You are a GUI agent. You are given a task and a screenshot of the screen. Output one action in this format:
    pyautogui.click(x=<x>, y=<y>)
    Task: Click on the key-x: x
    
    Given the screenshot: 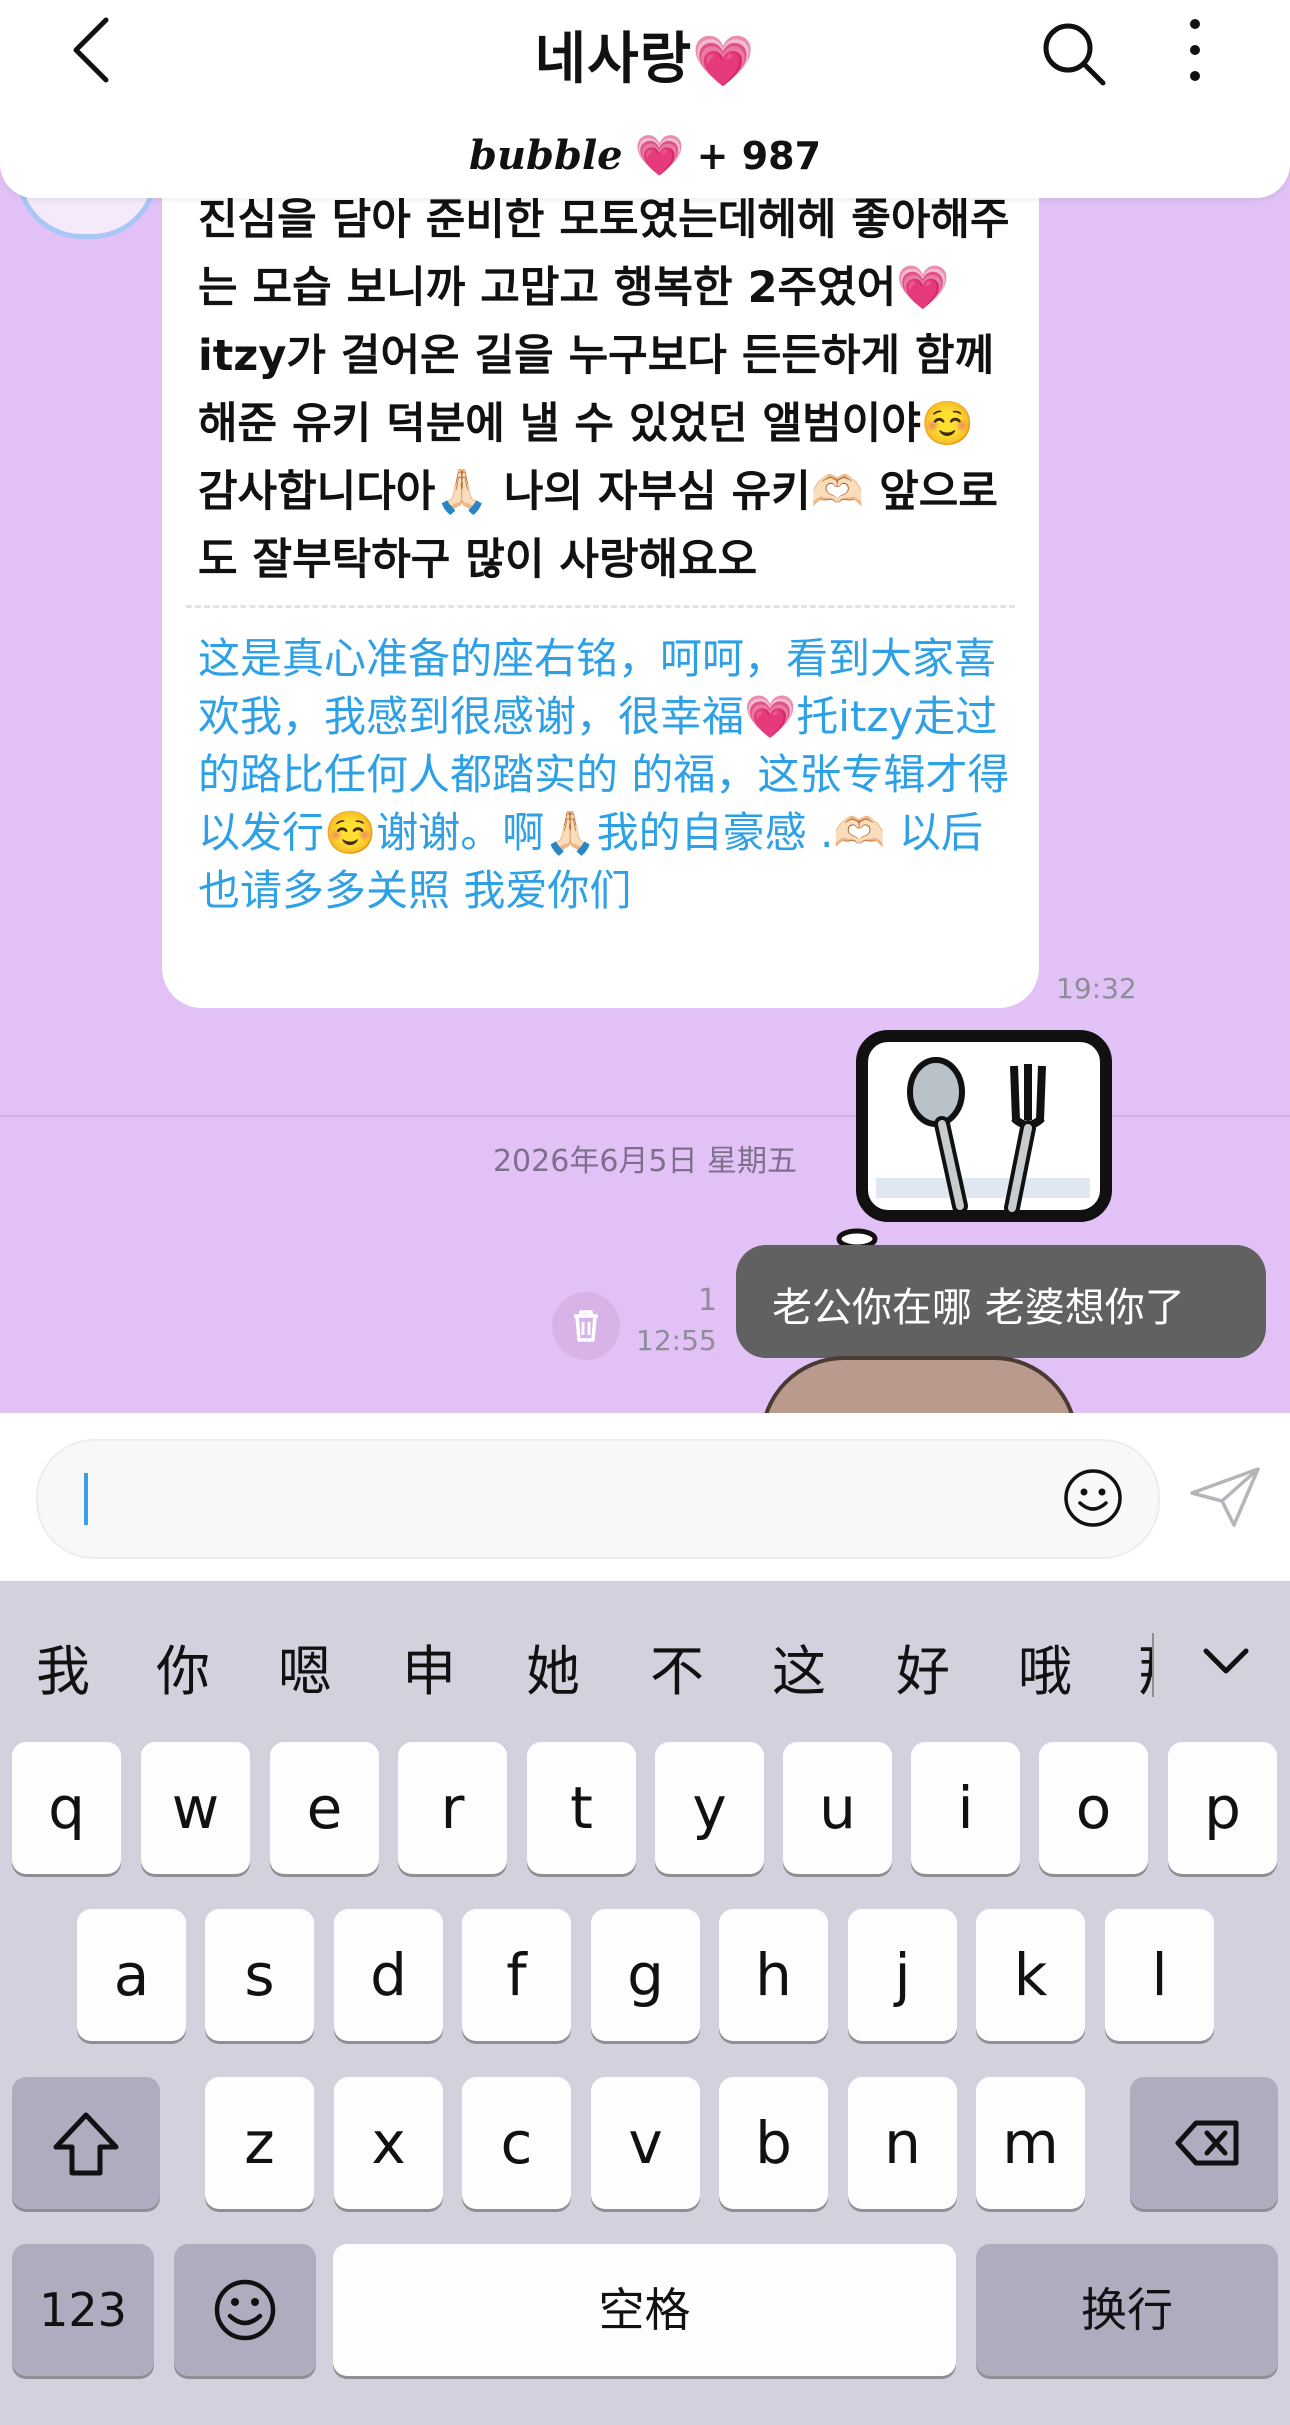 What is the action you would take?
    pyautogui.click(x=388, y=2143)
    